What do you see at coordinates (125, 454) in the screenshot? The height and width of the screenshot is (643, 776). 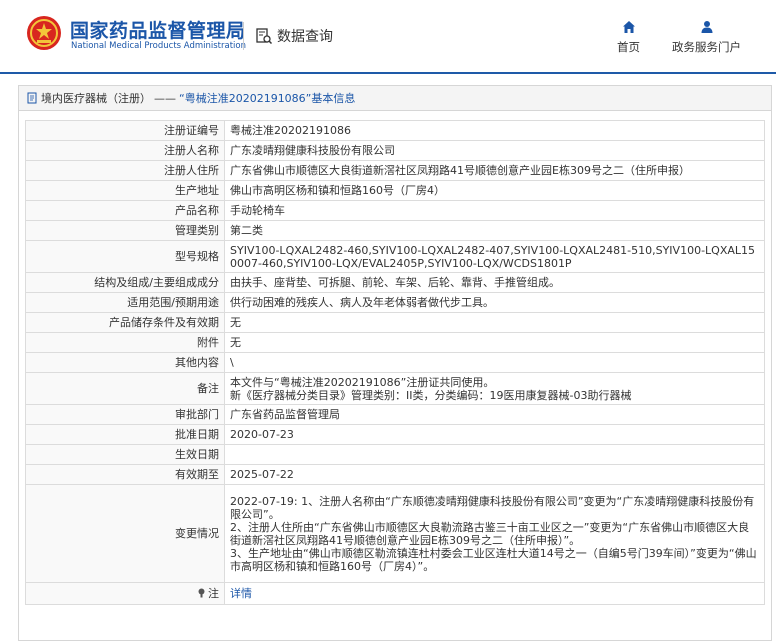 I see `row-label: 生效日期` at bounding box center [125, 454].